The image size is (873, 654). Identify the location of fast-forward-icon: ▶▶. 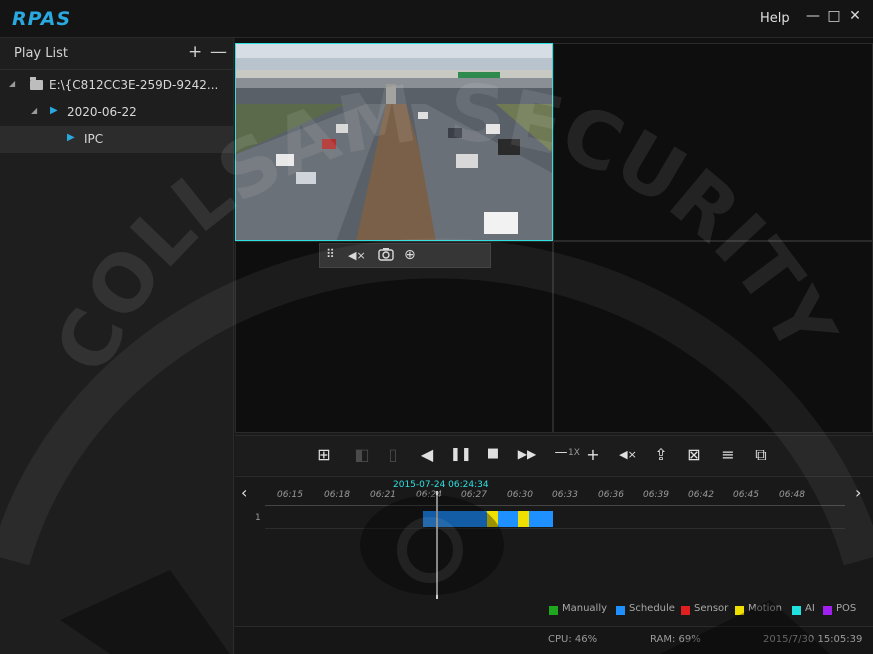
(527, 454).